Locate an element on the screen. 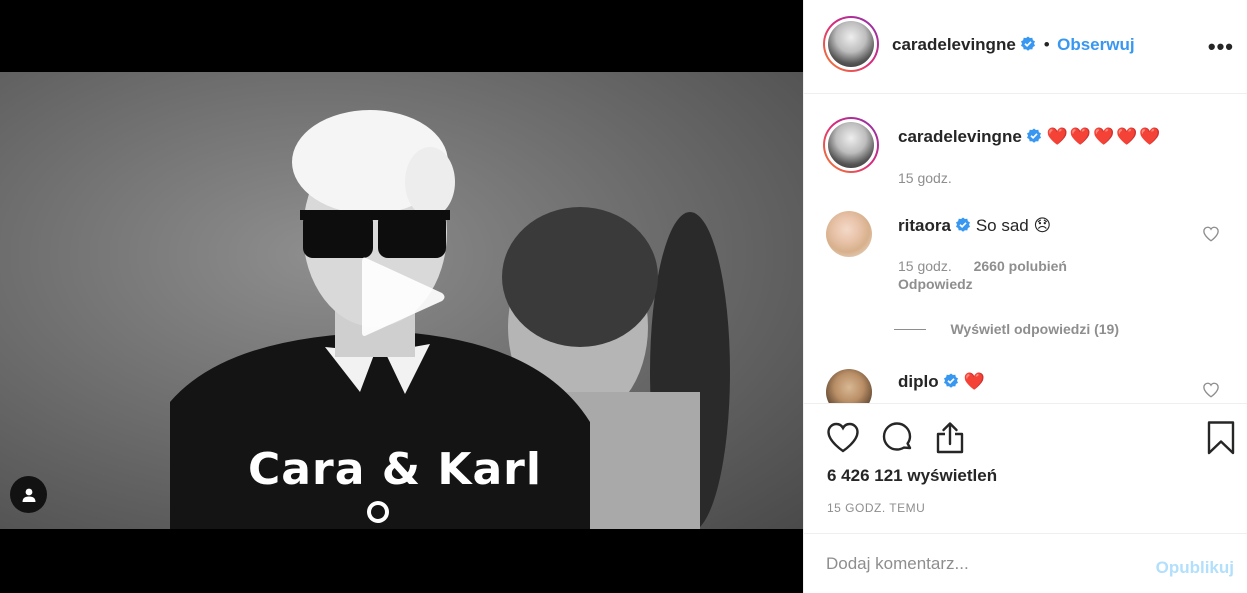  author-avatar is located at coordinates (851, 44).